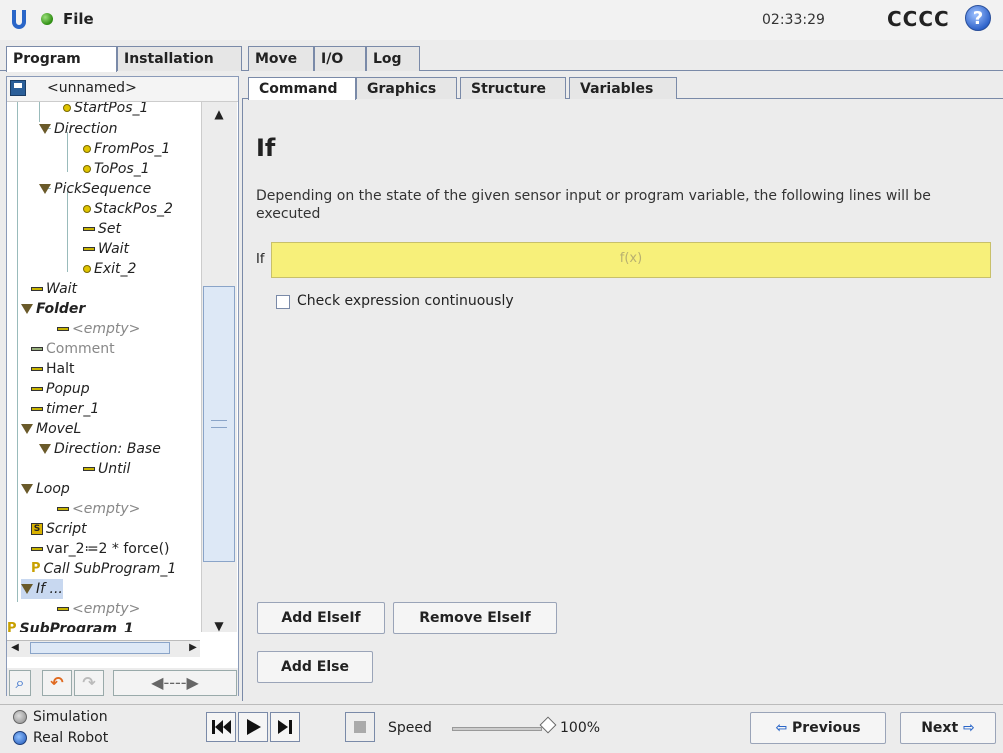  Describe the element at coordinates (70, 717) in the screenshot. I see `simulation-label: Simulation` at that location.